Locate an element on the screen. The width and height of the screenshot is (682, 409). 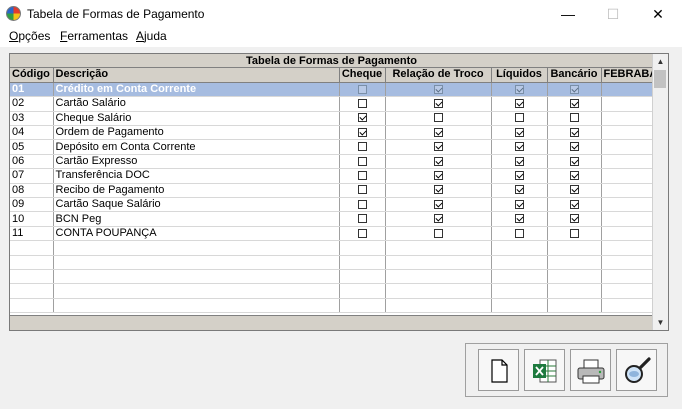
cell-codigo: 09 is located at coordinates (32, 205).